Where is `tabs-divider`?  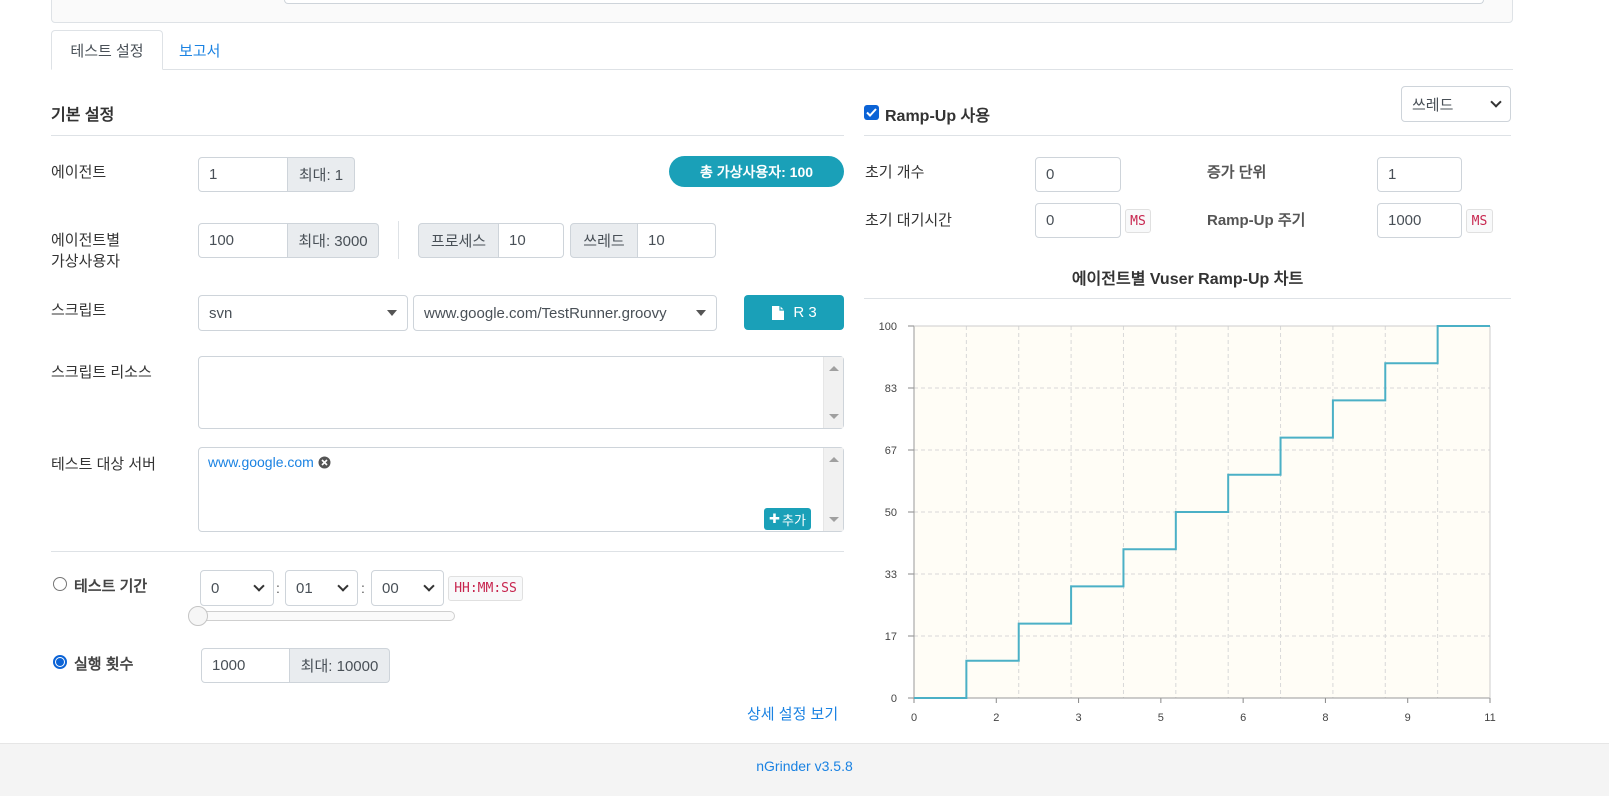
tabs-divider is located at coordinates (782, 69).